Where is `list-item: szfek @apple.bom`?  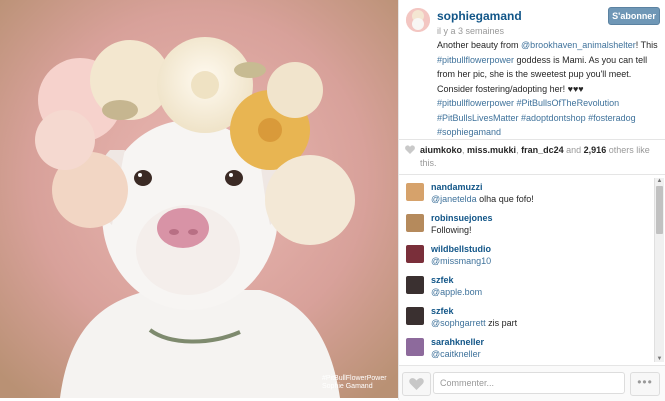
list-item: szfek @apple.bom is located at coordinates (532, 283).